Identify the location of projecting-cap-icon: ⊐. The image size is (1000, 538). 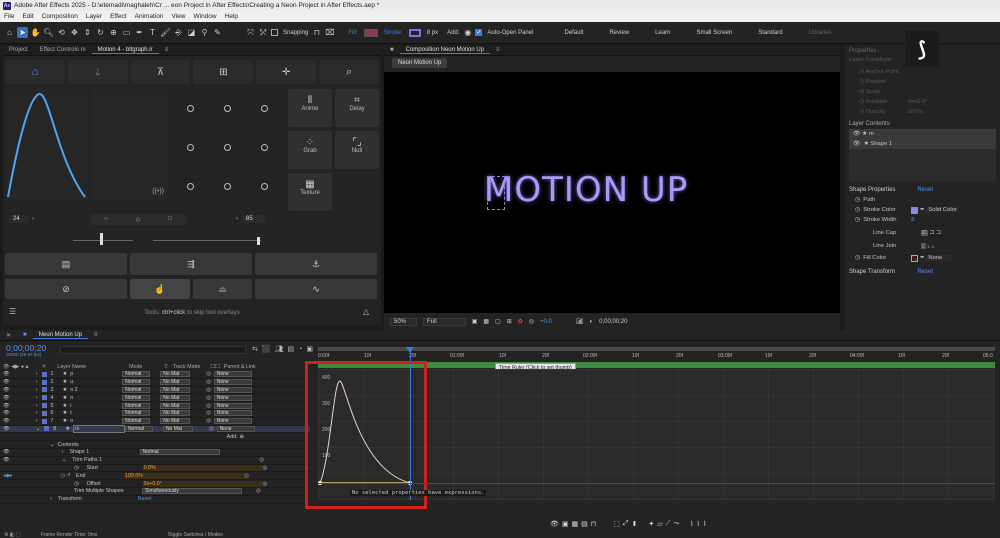
(938, 233).